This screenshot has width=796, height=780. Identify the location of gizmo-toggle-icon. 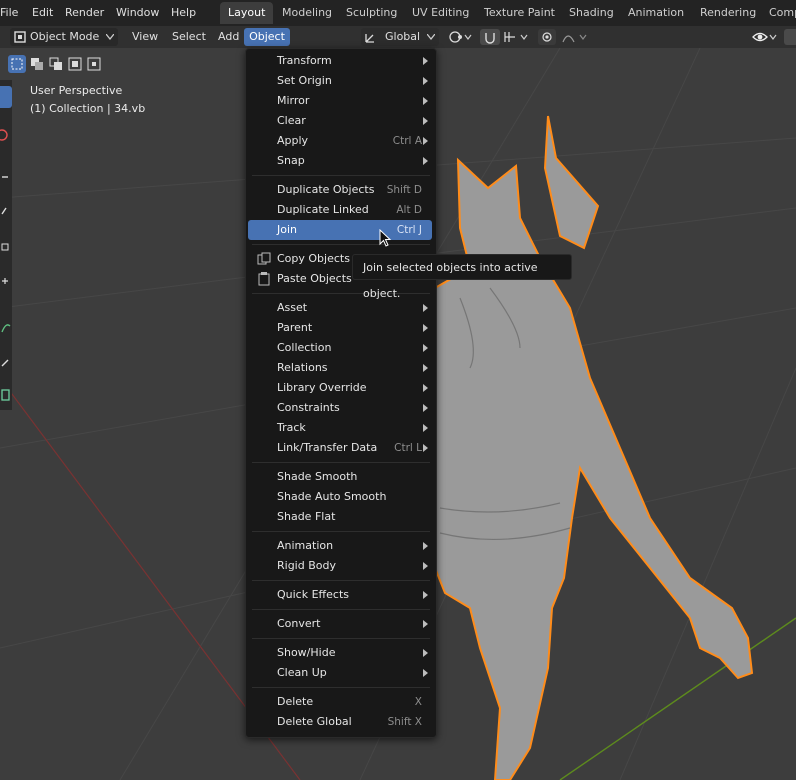
(790, 37).